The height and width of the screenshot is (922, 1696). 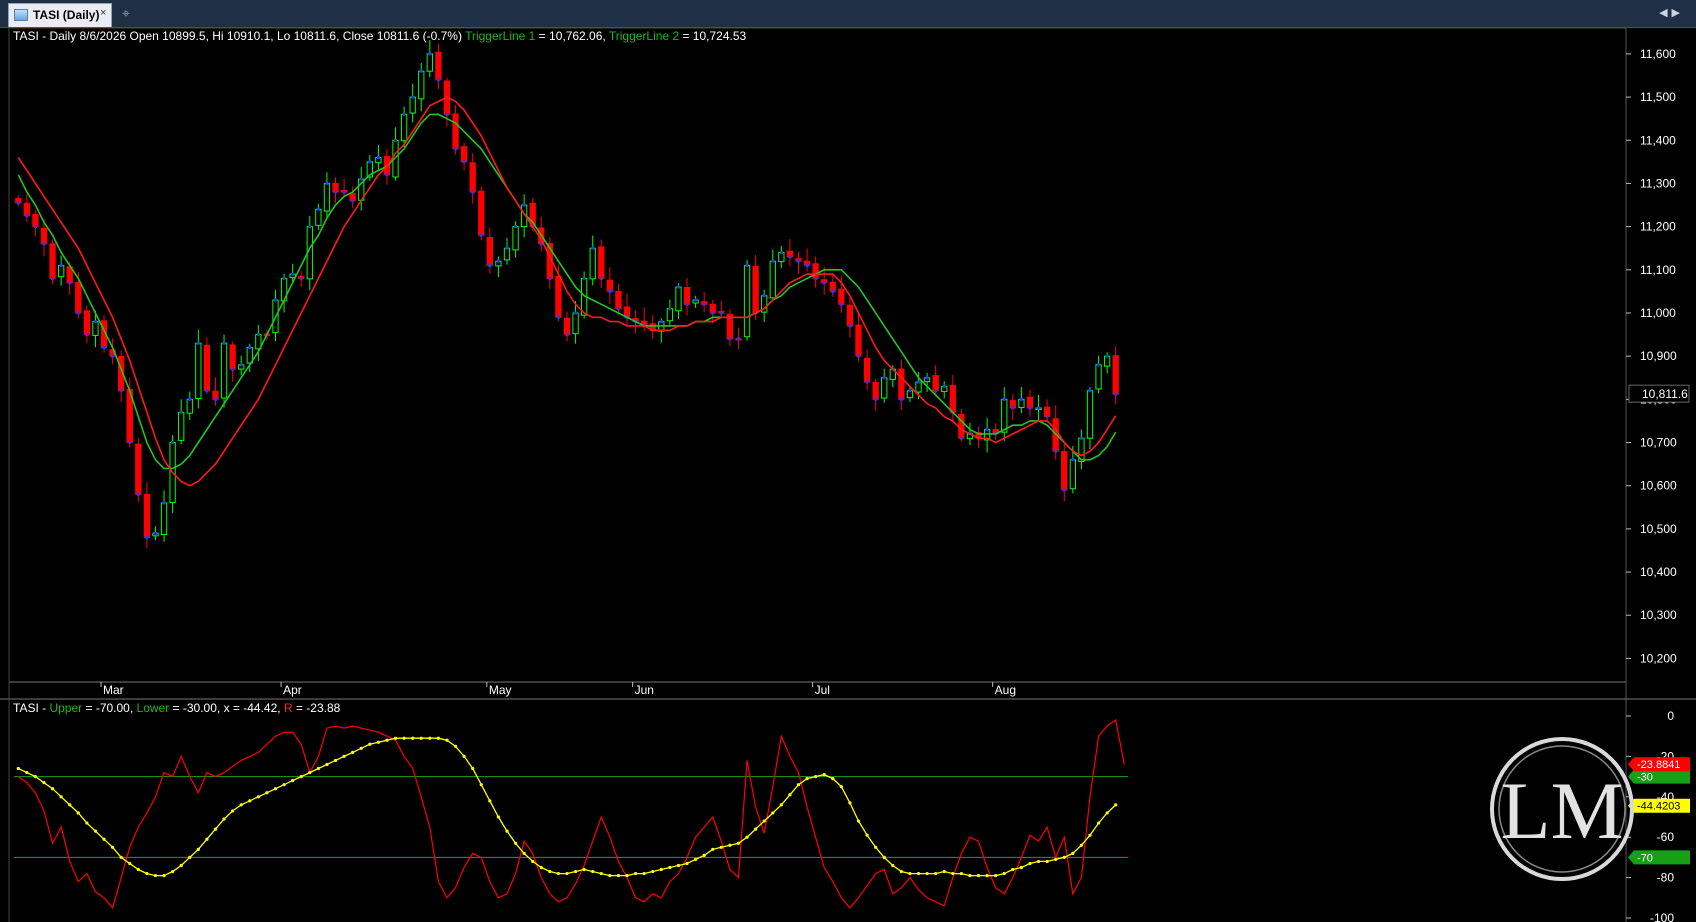 I want to click on last-price-tag: 10,811.6, so click(x=1659, y=393).